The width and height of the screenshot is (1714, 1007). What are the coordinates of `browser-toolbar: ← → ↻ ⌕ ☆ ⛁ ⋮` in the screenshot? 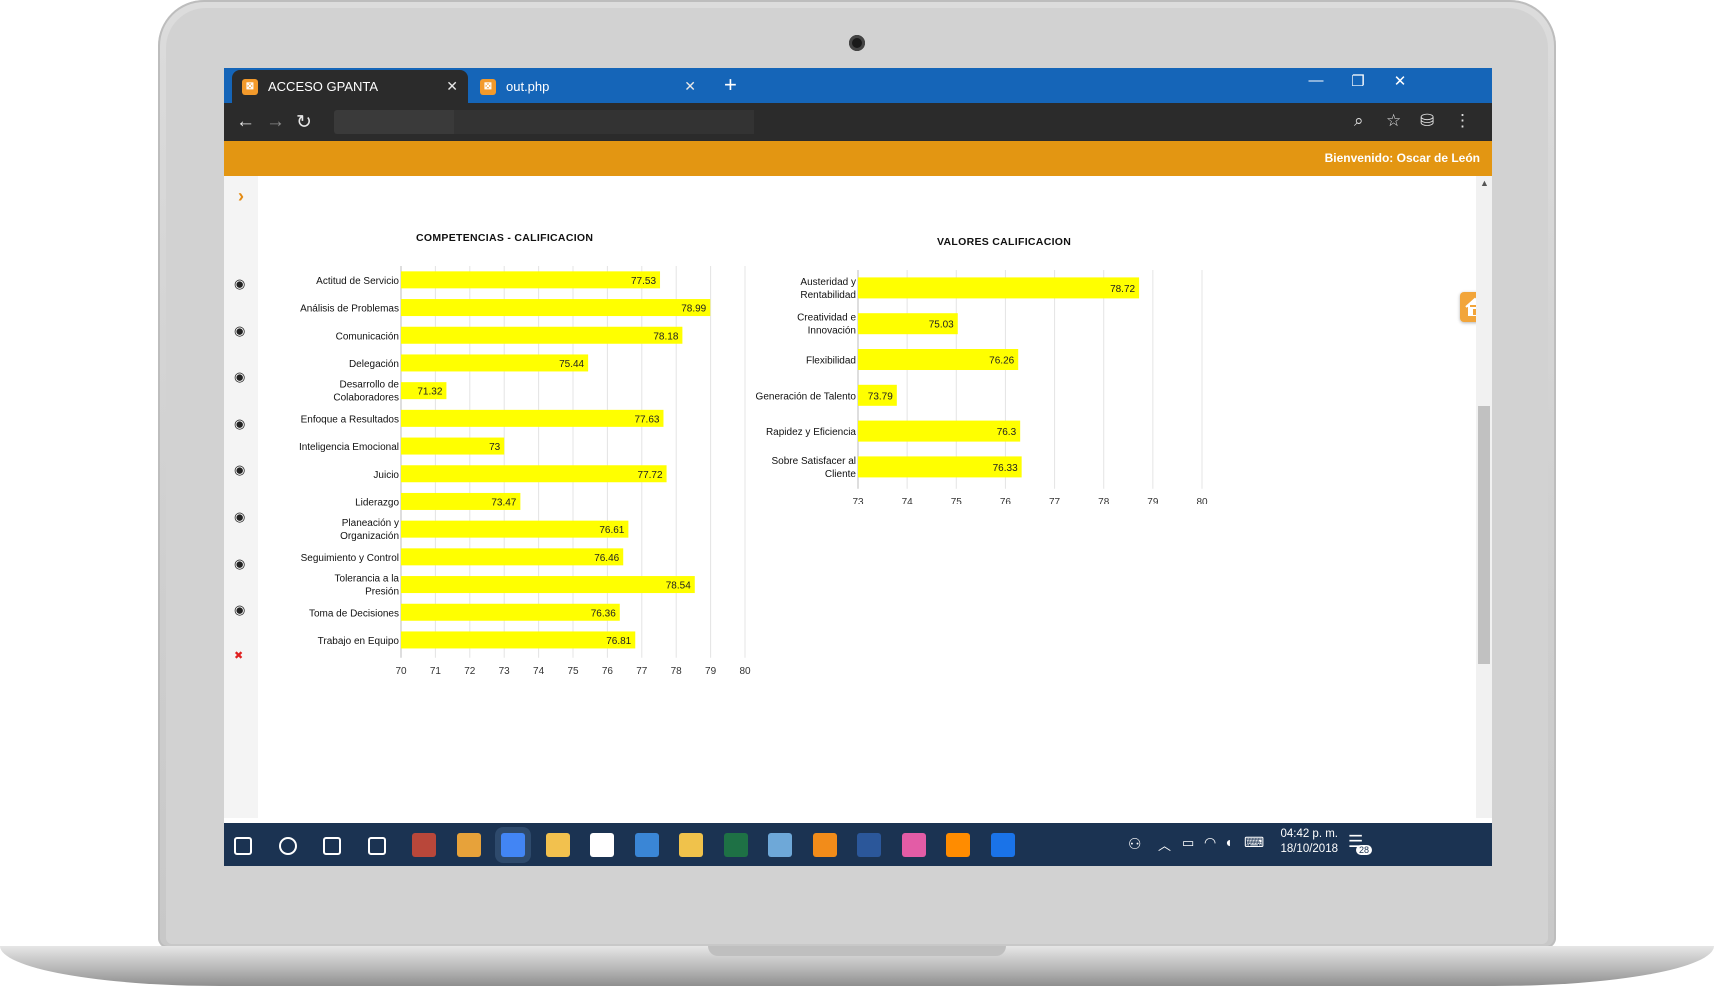 It's located at (858, 122).